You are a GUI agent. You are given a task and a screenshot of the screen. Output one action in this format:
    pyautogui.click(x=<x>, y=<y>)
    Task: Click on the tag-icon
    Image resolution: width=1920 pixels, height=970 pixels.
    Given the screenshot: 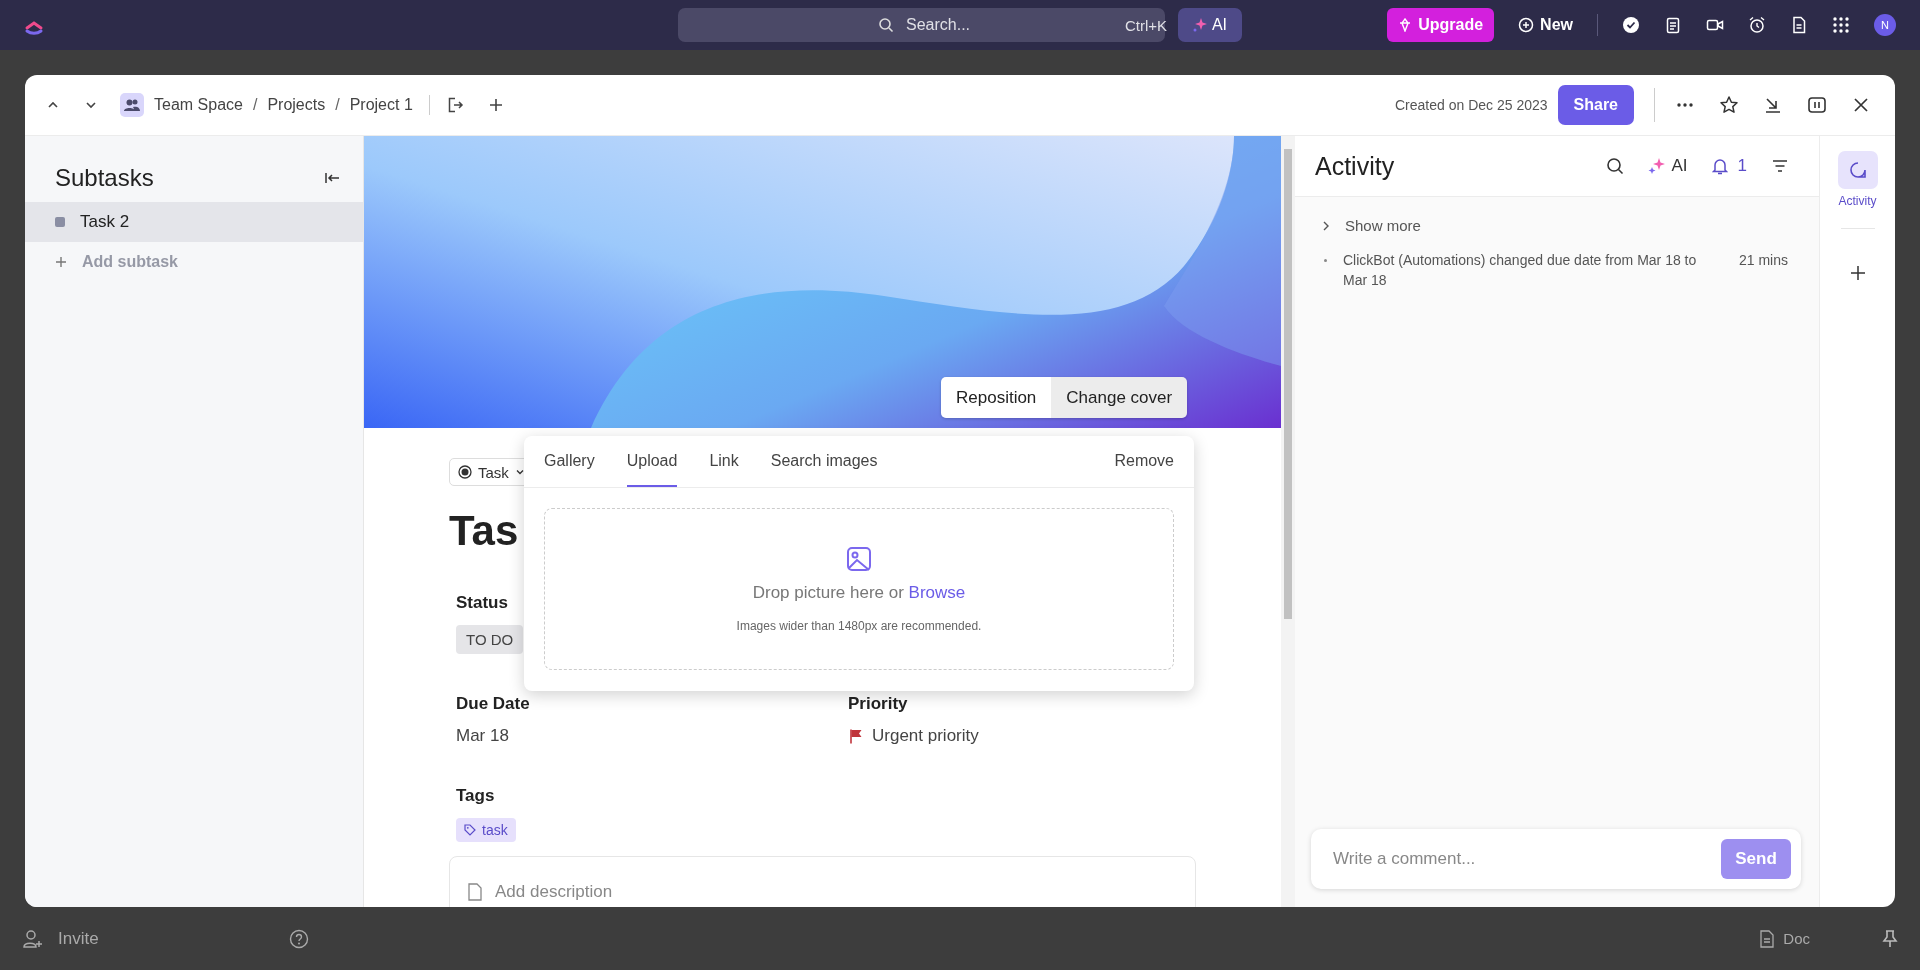 What is the action you would take?
    pyautogui.click(x=470, y=830)
    